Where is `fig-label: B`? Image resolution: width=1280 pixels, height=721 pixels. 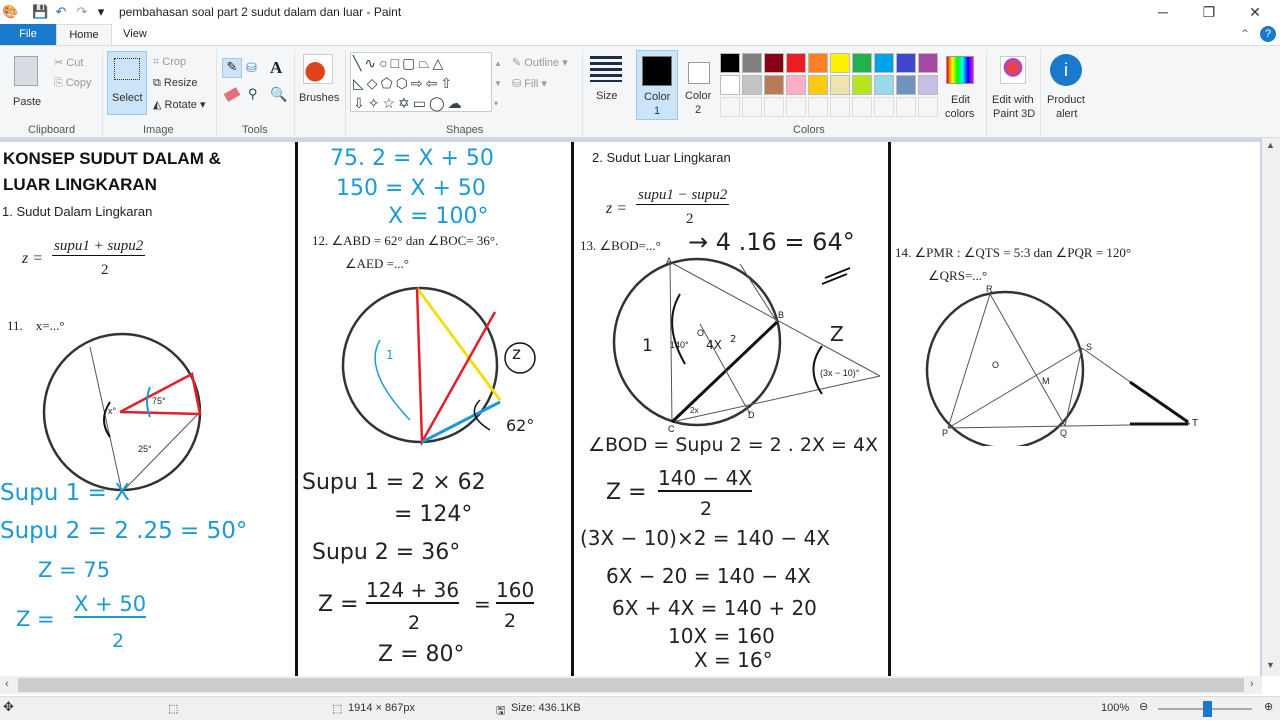
fig-label: B is located at coordinates (781, 315).